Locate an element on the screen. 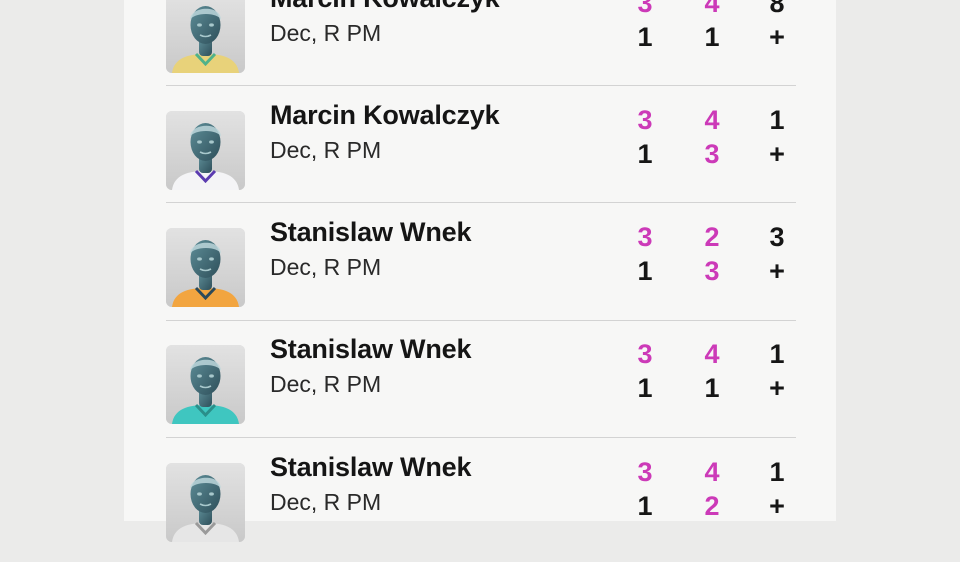 Image resolution: width=960 pixels, height=562 pixels. player-row: Stanislaw Wnek Dec, R PM 3 2 3 1 3 + is located at coordinates (481, 268).